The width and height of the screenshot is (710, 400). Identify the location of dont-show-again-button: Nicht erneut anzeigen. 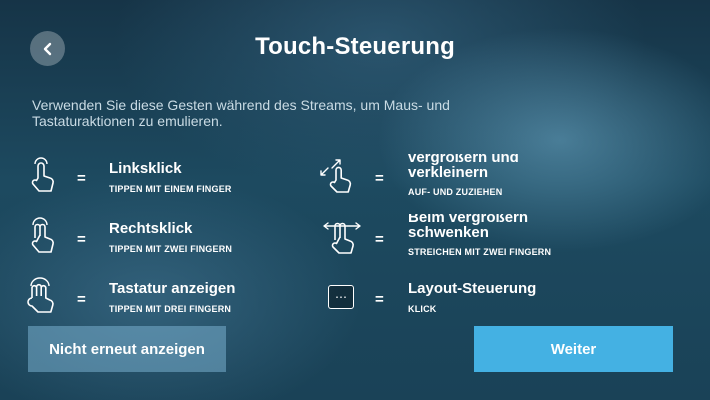
(127, 349).